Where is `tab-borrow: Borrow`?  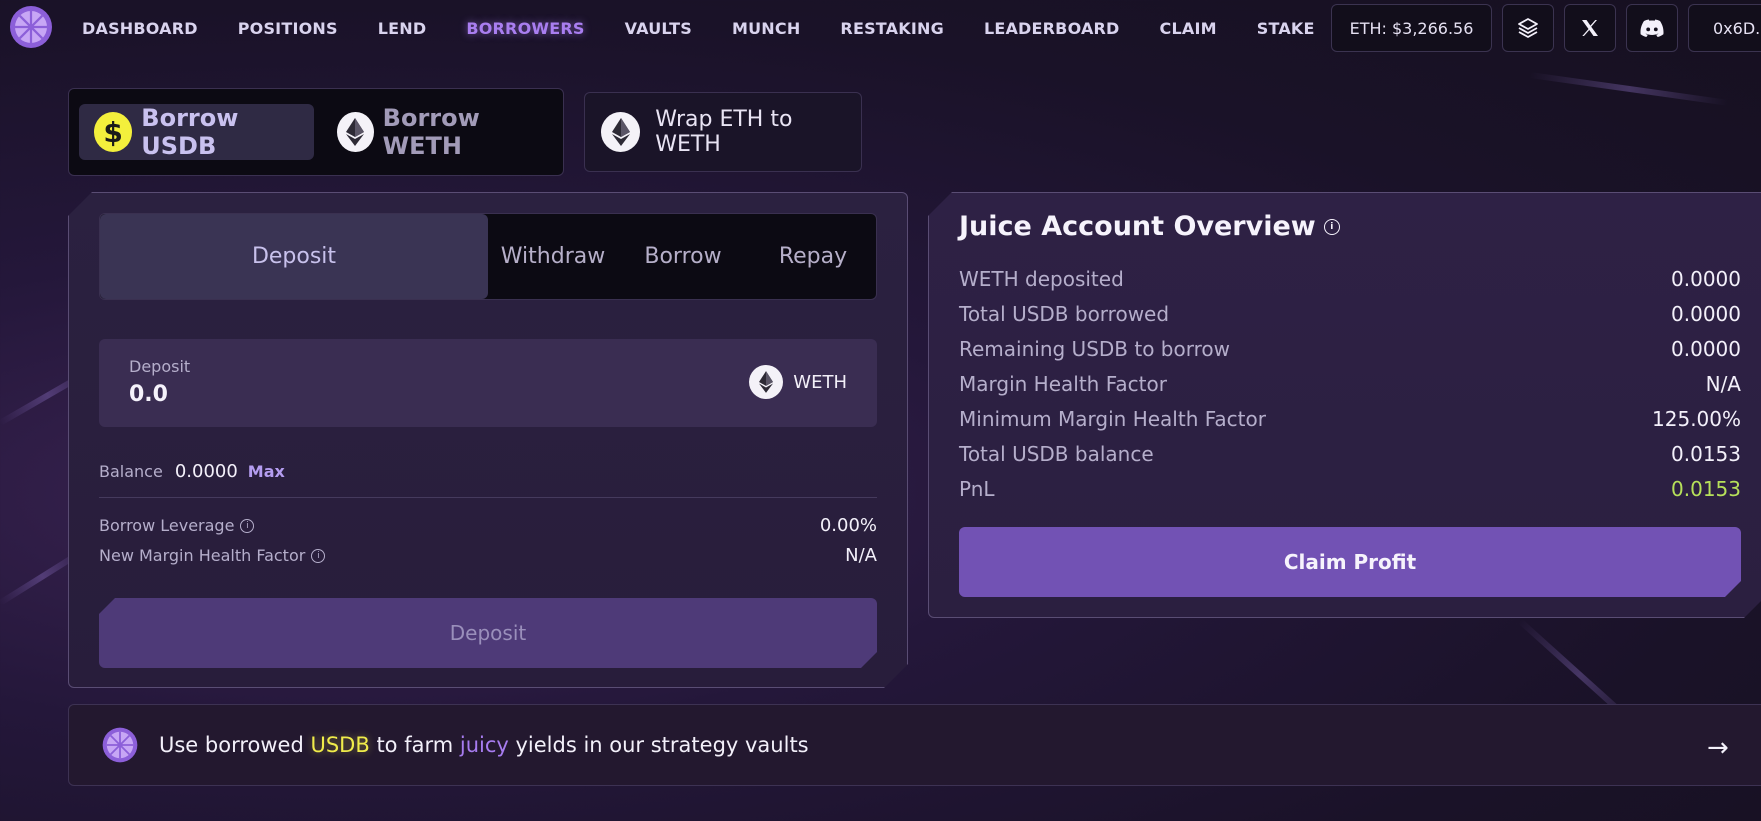
tab-borrow: Borrow is located at coordinates (683, 256).